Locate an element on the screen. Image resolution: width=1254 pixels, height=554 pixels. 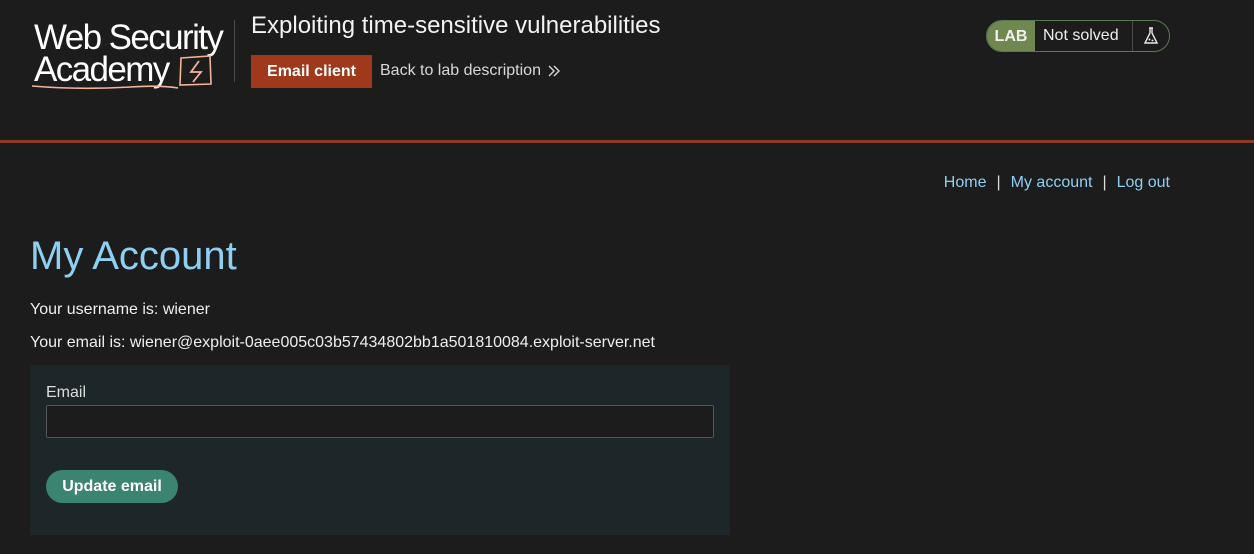
header-accent-line is located at coordinates (627, 141).